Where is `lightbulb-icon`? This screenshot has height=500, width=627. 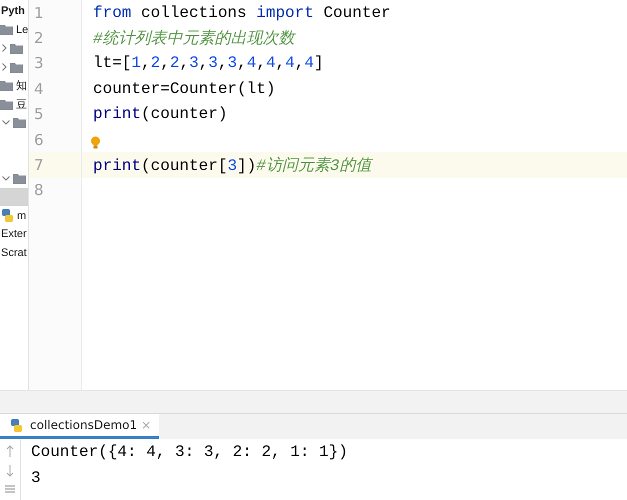
lightbulb-icon is located at coordinates (95, 143).